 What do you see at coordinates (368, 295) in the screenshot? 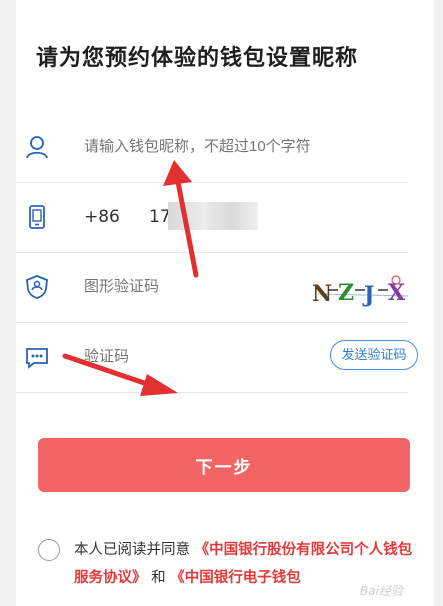
I see `svg-text: J` at bounding box center [368, 295].